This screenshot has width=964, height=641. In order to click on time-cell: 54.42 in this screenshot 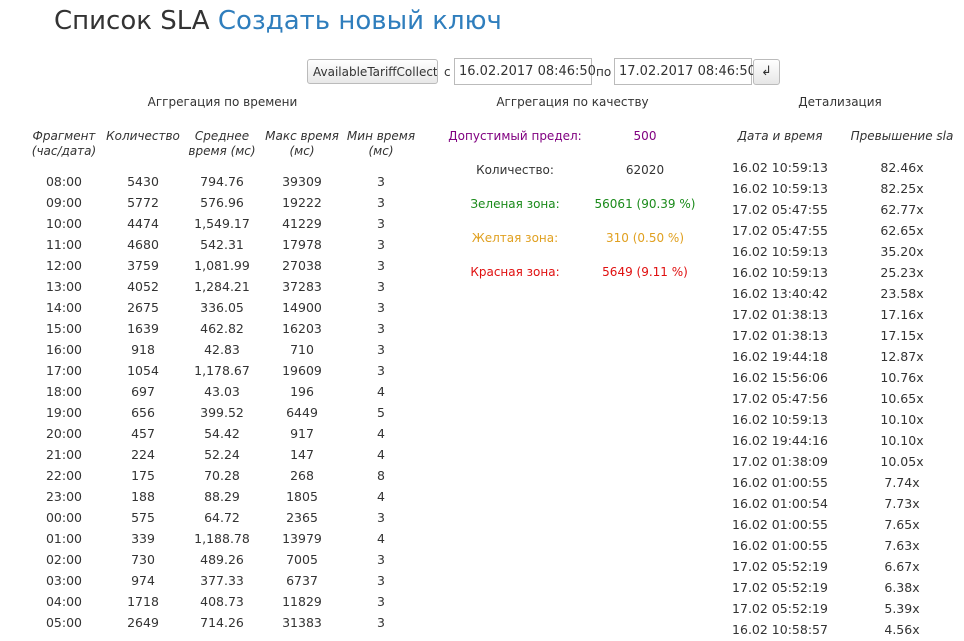, I will do `click(222, 433)`.